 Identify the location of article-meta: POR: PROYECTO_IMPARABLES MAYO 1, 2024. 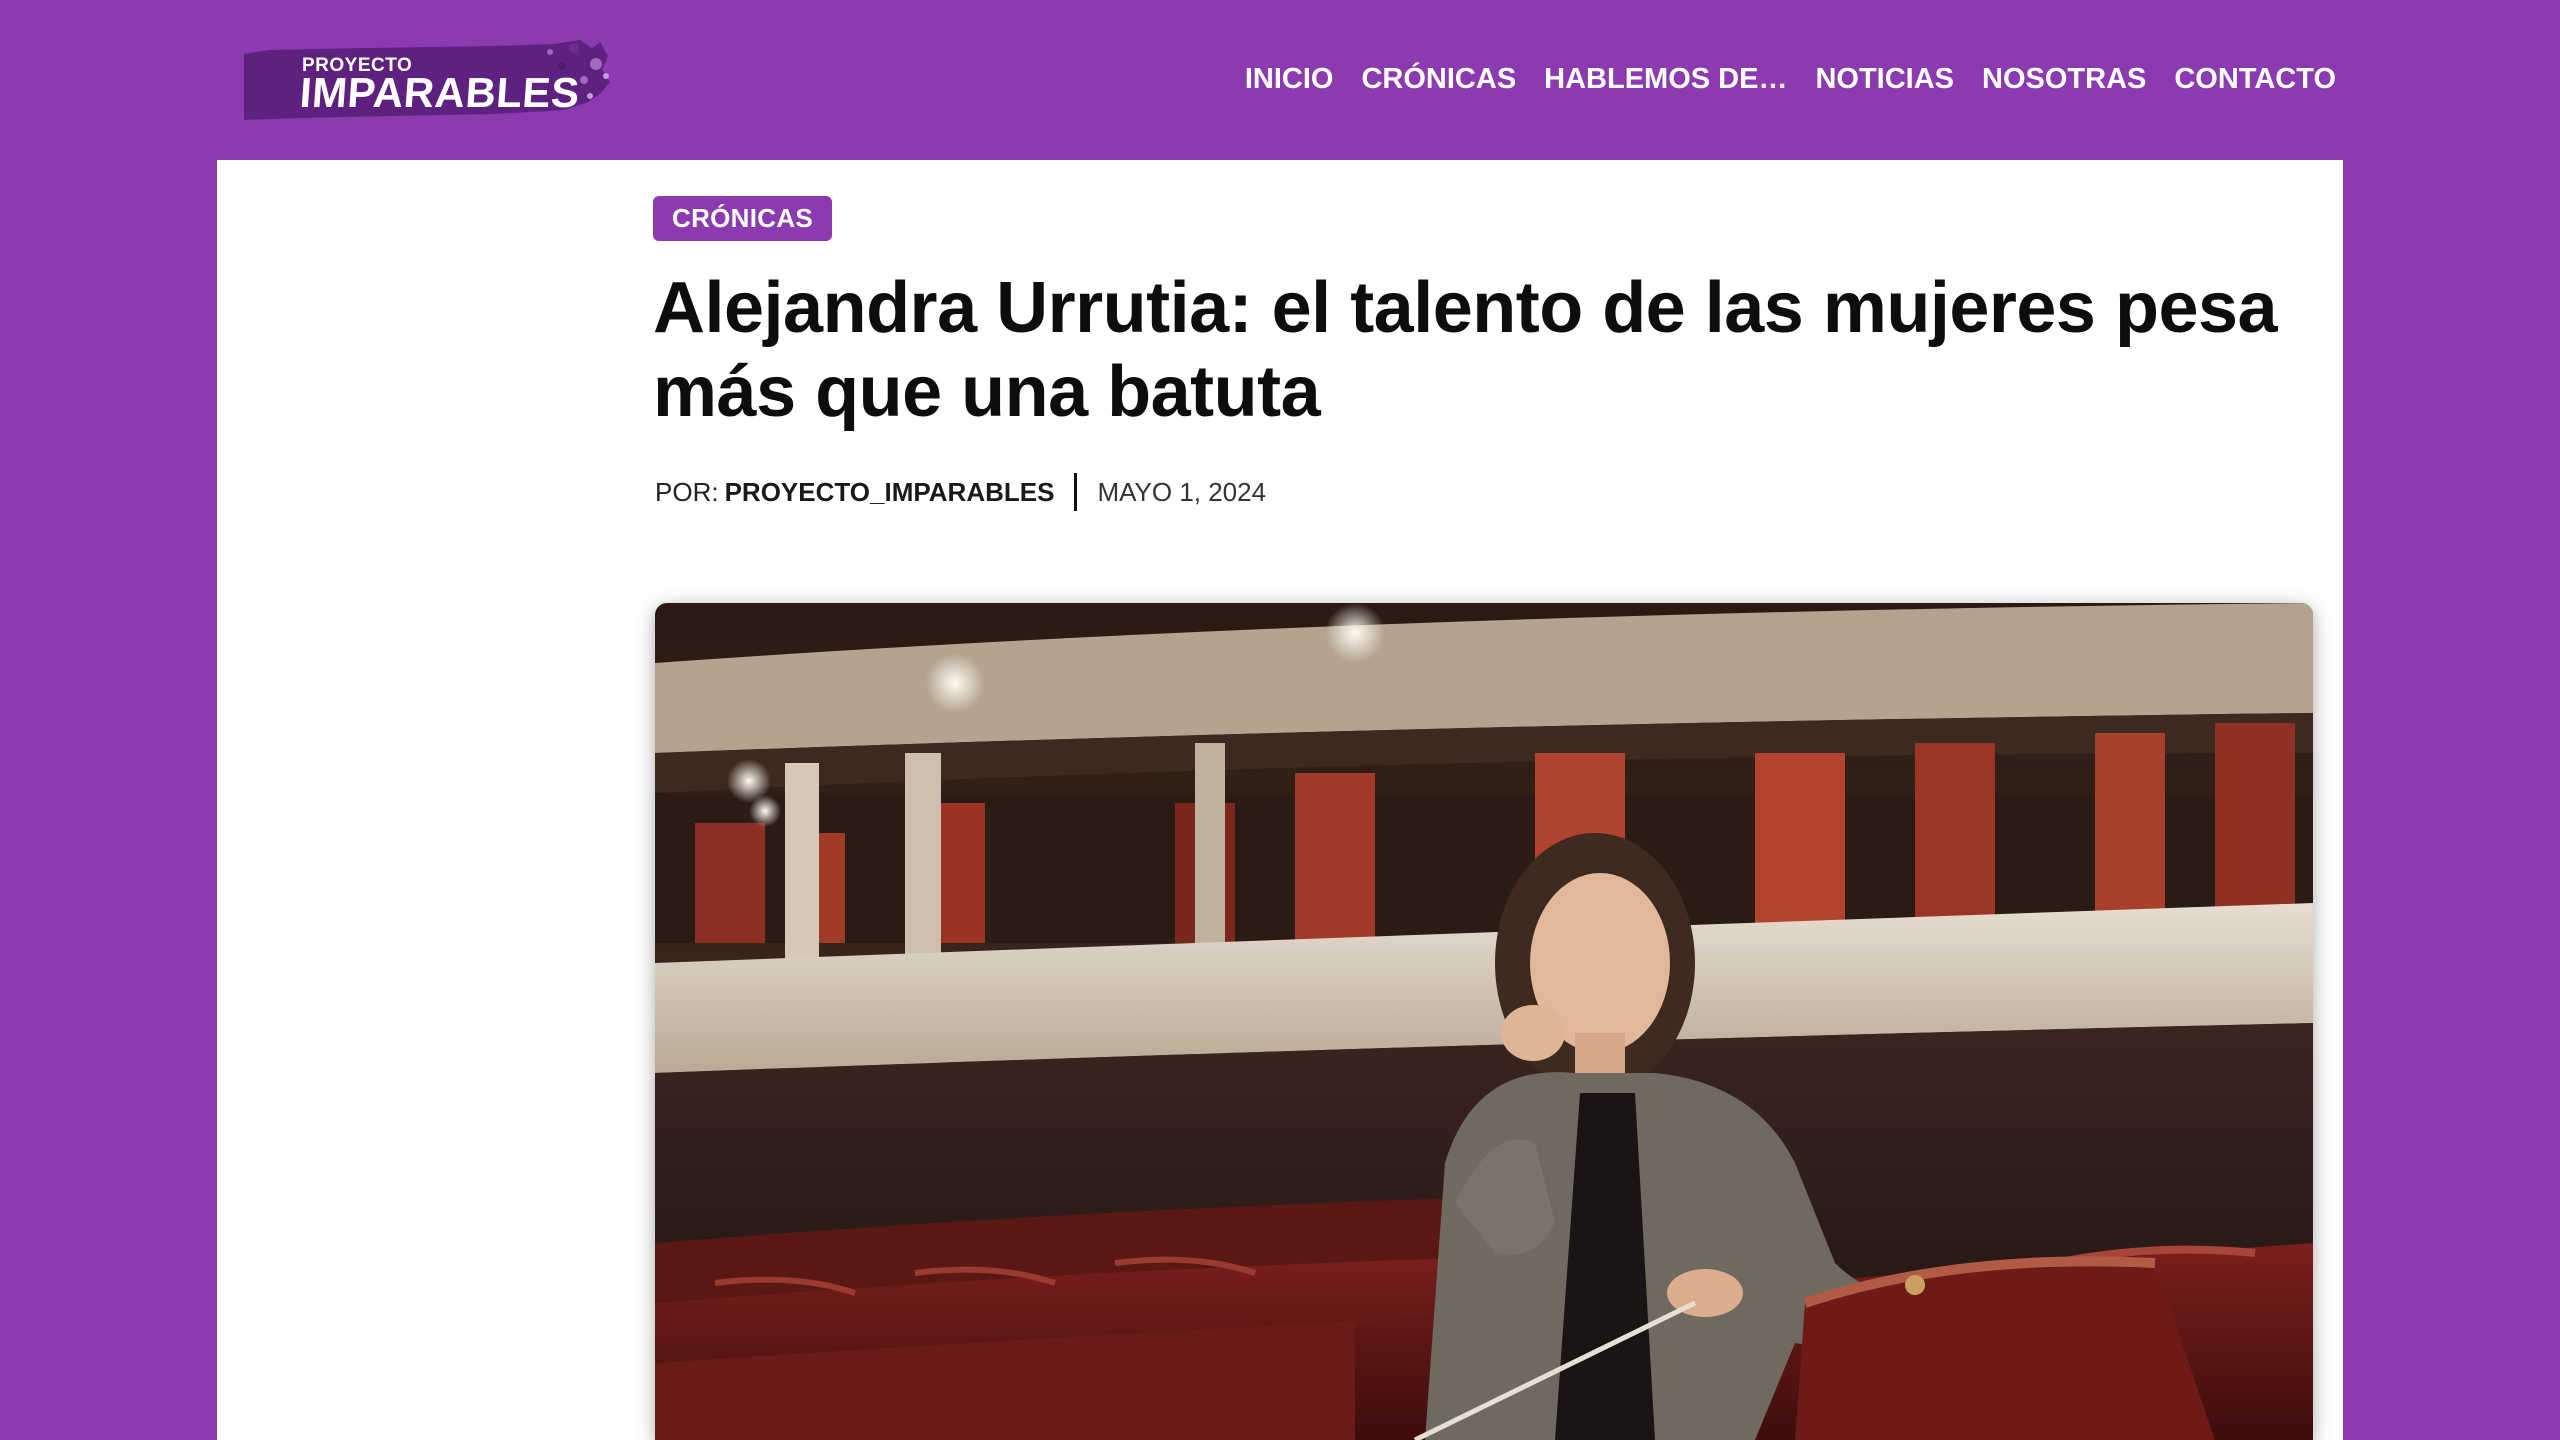
(960, 492).